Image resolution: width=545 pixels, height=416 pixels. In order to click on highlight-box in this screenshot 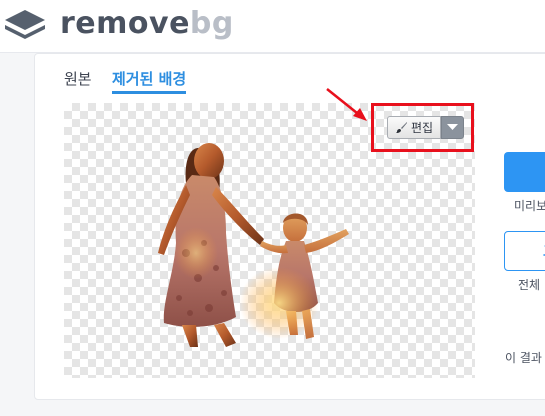, I will do `click(422, 127)`.